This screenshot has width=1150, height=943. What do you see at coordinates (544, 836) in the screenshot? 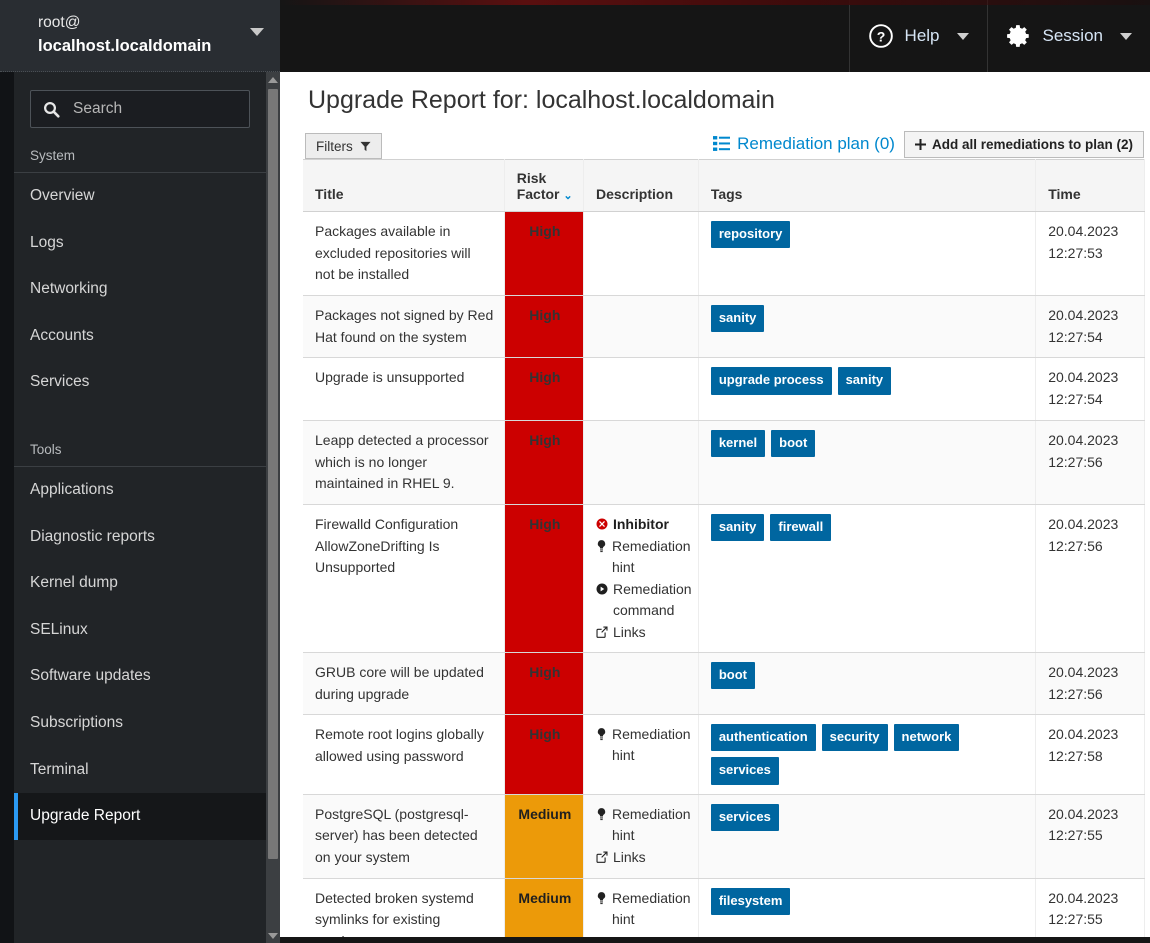
I see `cell-risk-factor: Medium` at bounding box center [544, 836].